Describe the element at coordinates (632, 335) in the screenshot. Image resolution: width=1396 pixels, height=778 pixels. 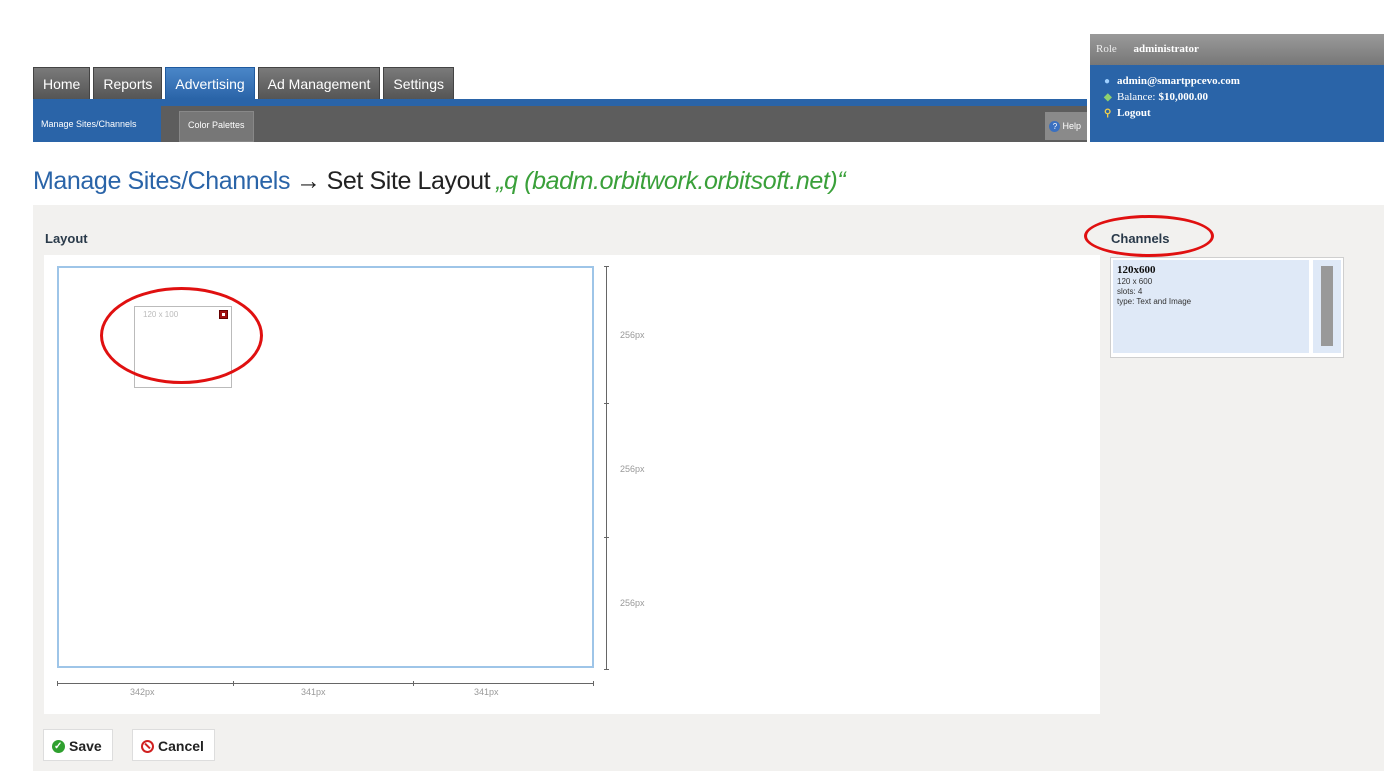
I see `ruler-label-v1: 256px` at that location.